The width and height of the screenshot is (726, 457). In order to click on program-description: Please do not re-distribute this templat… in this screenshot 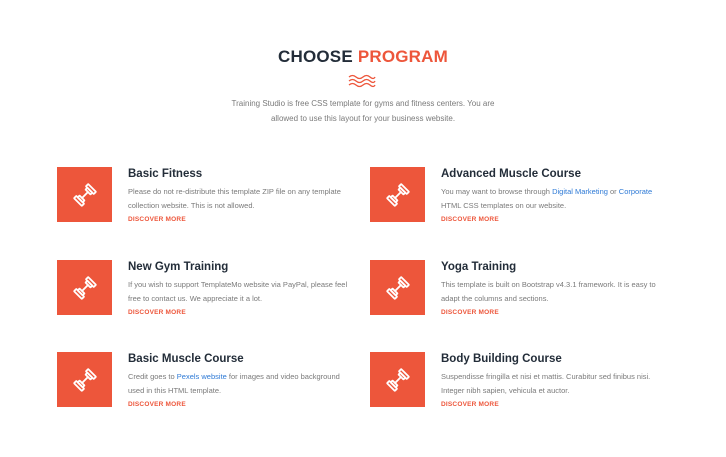, I will do `click(234, 198)`.